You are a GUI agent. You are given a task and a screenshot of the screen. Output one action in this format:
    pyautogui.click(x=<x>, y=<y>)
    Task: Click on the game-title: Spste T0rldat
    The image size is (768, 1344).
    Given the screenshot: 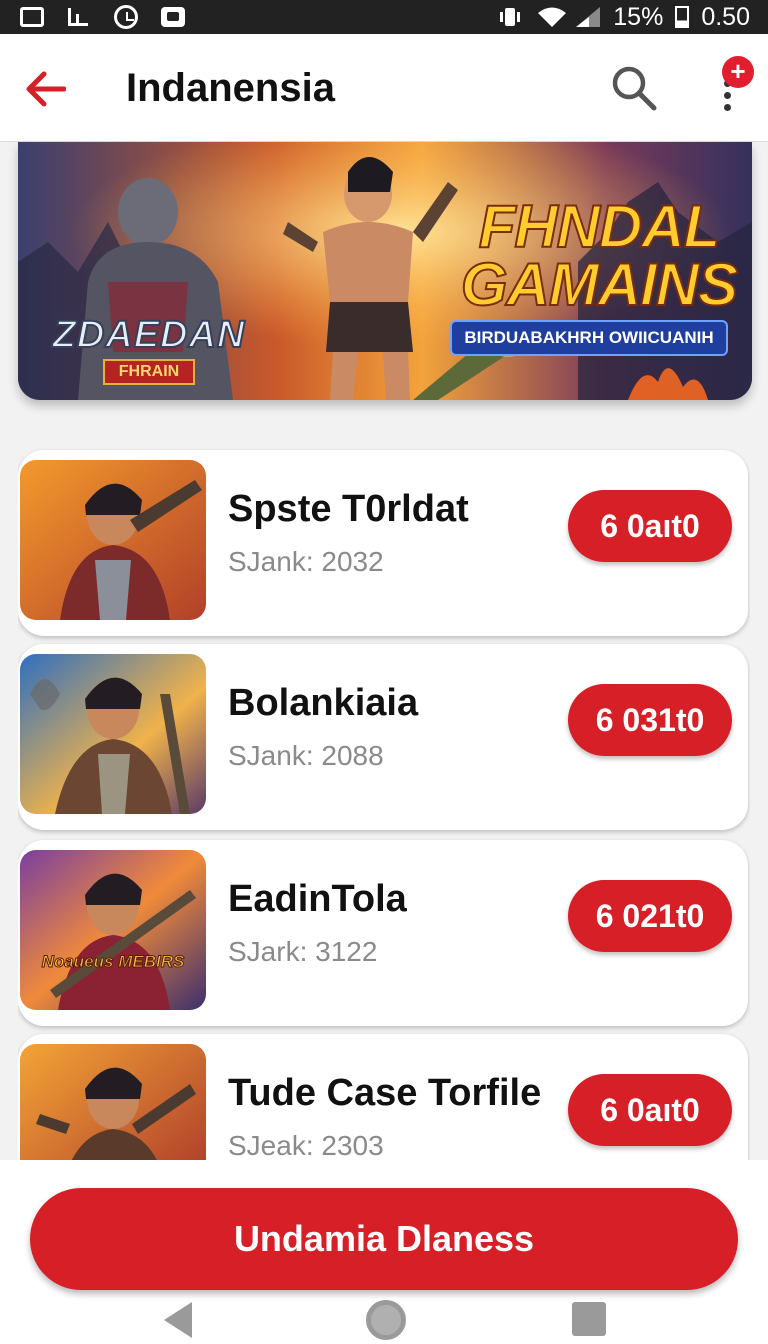 What is the action you would take?
    pyautogui.click(x=348, y=509)
    